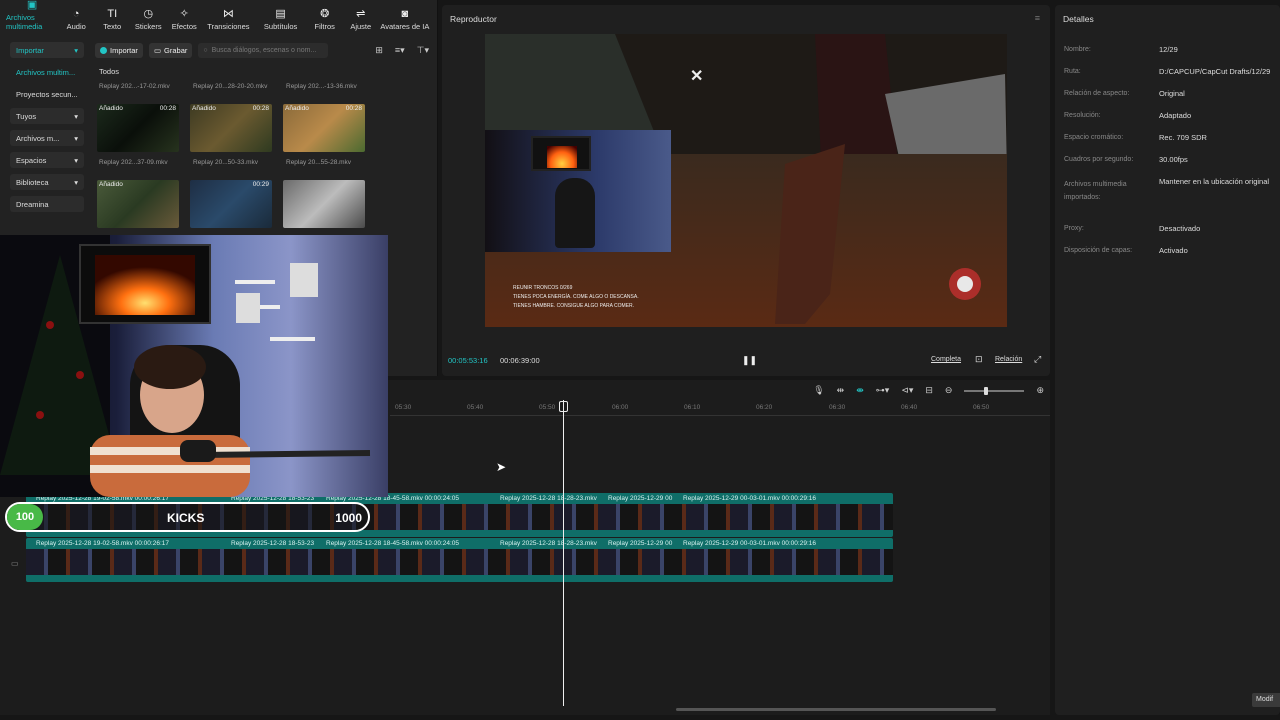 This screenshot has height=720, width=1280. Describe the element at coordinates (405, 26) in the screenshot. I see `toolbar-label: Avatares de IA` at that location.